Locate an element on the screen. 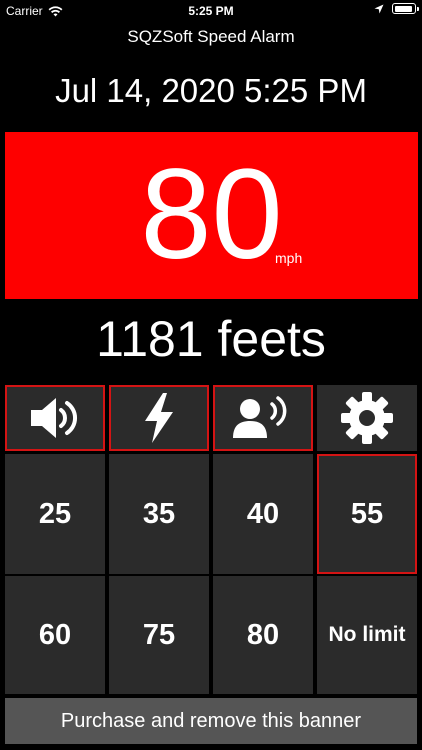  voice-toggle-button is located at coordinates (263, 418).